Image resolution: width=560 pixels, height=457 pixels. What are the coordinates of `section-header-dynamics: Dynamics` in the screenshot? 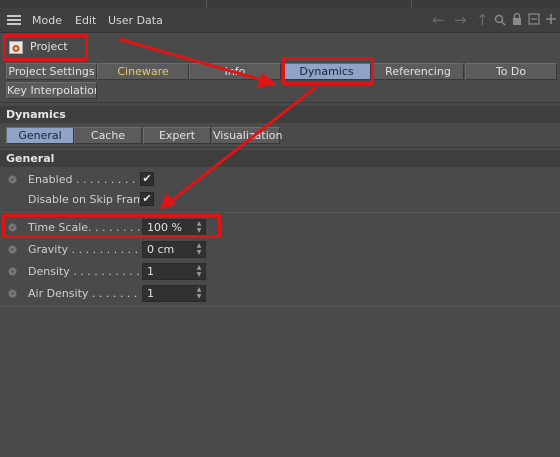 It's located at (280, 114).